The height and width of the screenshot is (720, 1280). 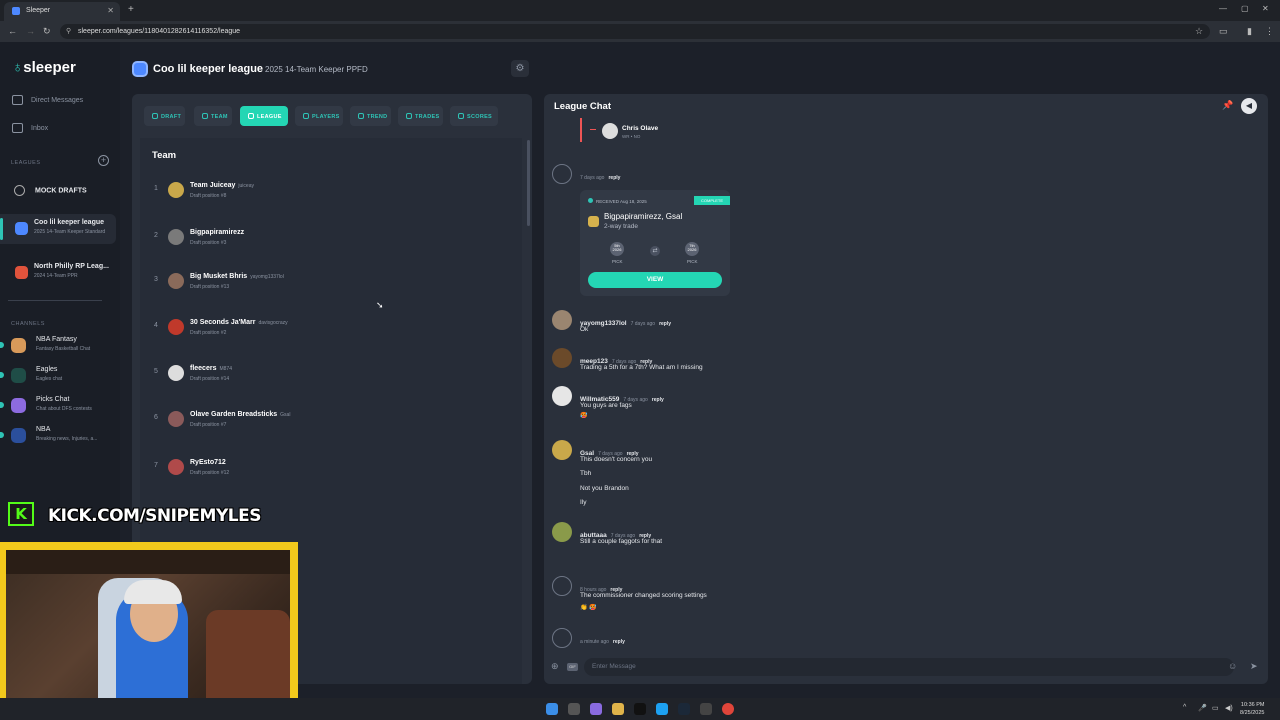 What do you see at coordinates (58, 406) in the screenshot?
I see `channel-picks-chat: Picks Chat Chat about DFS contests` at bounding box center [58, 406].